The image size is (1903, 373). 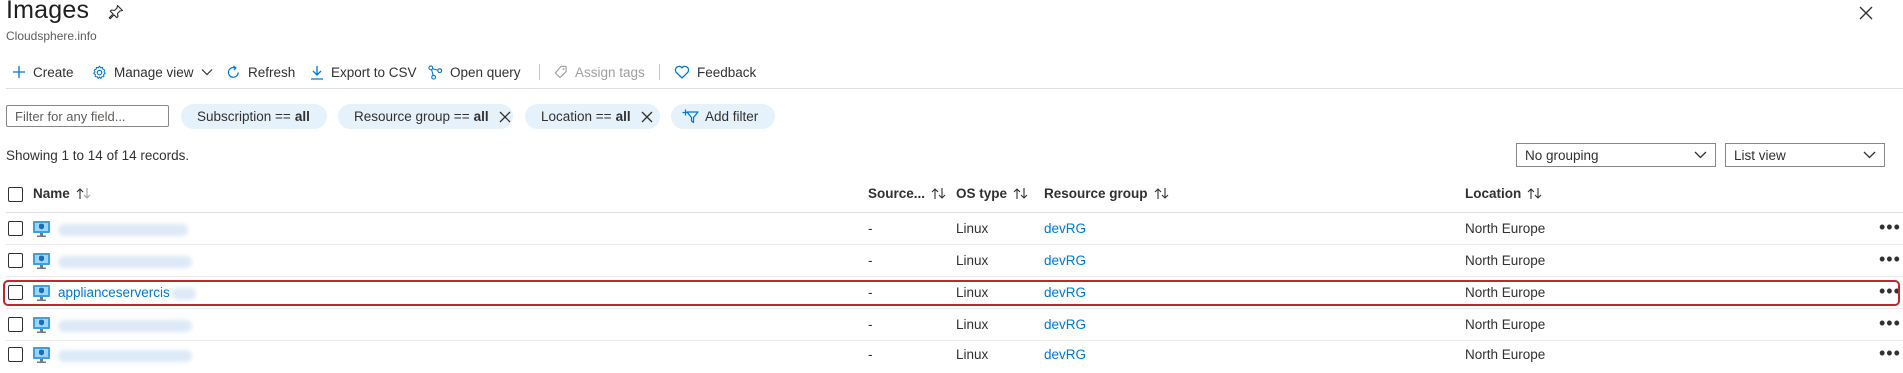 What do you see at coordinates (435, 72) in the screenshot?
I see `query-icon` at bounding box center [435, 72].